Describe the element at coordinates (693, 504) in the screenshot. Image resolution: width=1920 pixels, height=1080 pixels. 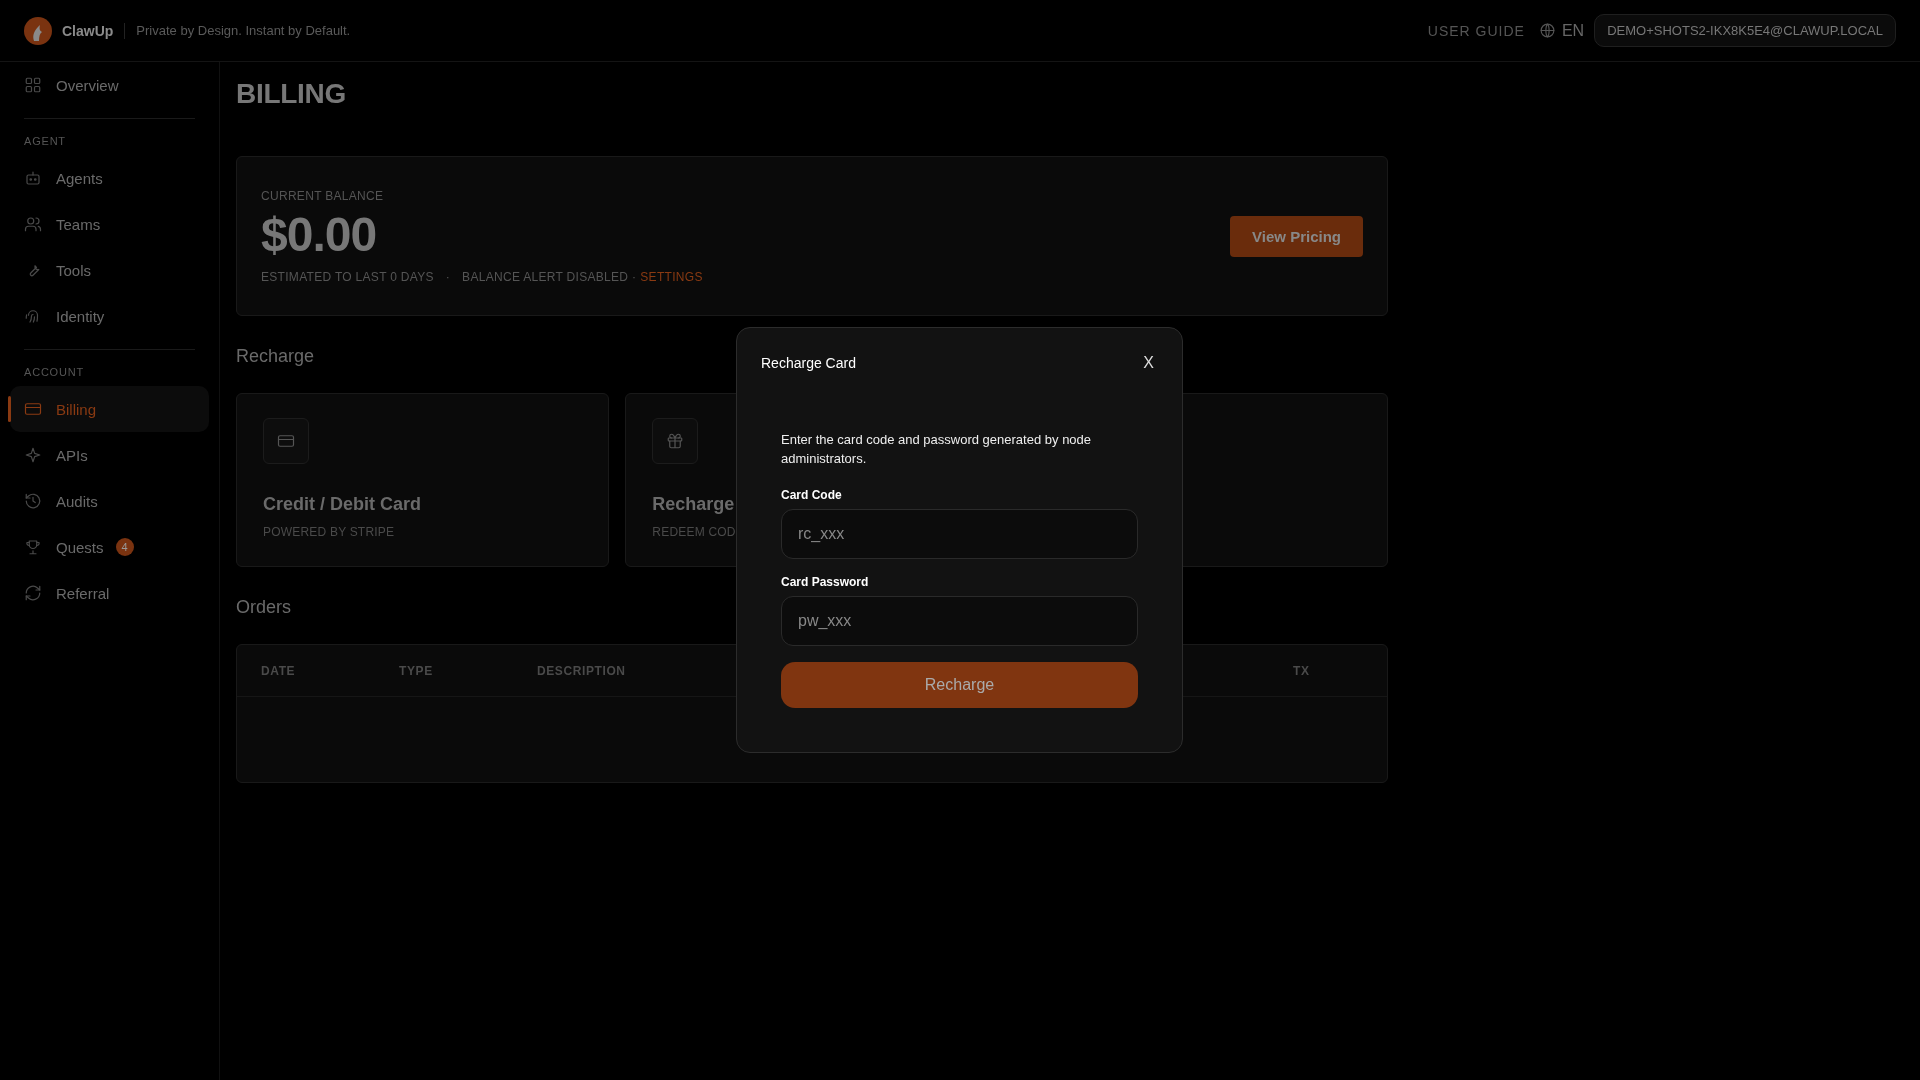
I see `card-title: Recharge` at that location.